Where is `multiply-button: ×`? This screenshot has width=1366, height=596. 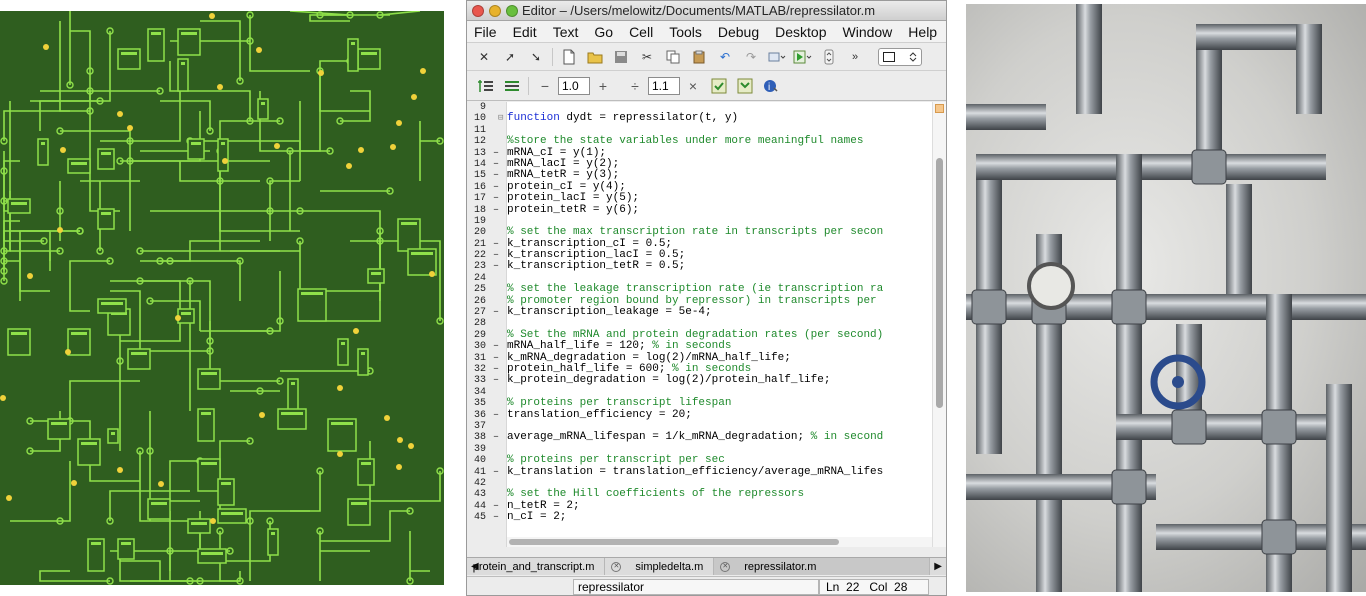
multiply-button: × is located at coordinates (693, 86).